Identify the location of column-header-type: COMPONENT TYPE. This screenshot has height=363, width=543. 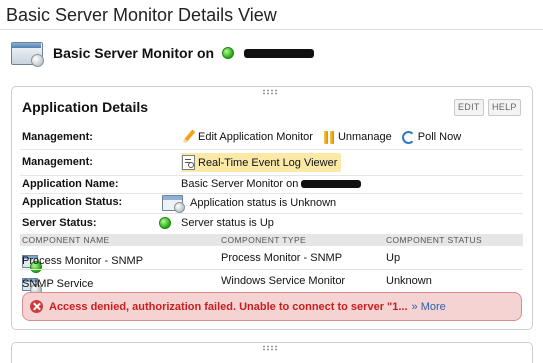
(264, 240).